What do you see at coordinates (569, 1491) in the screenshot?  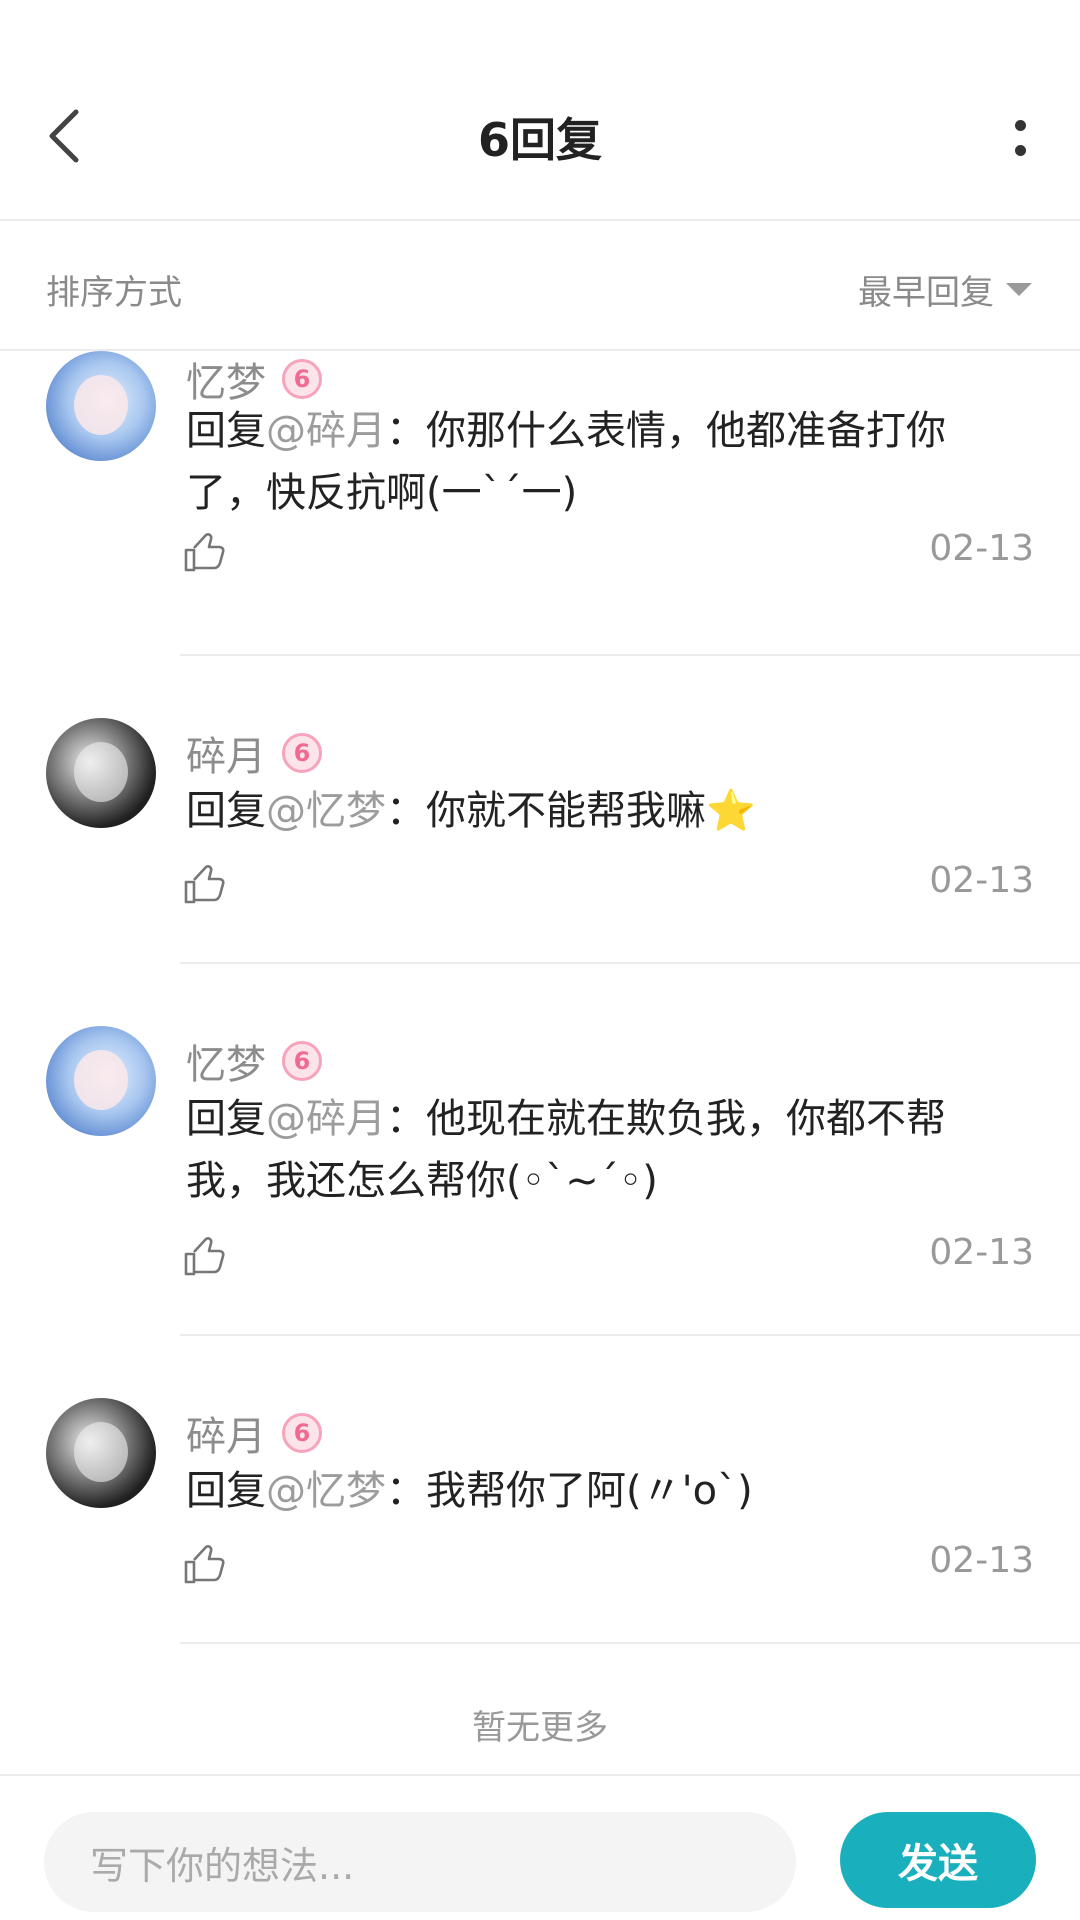 I see `comment-content: ：我帮你了阿(〃'o`)` at bounding box center [569, 1491].